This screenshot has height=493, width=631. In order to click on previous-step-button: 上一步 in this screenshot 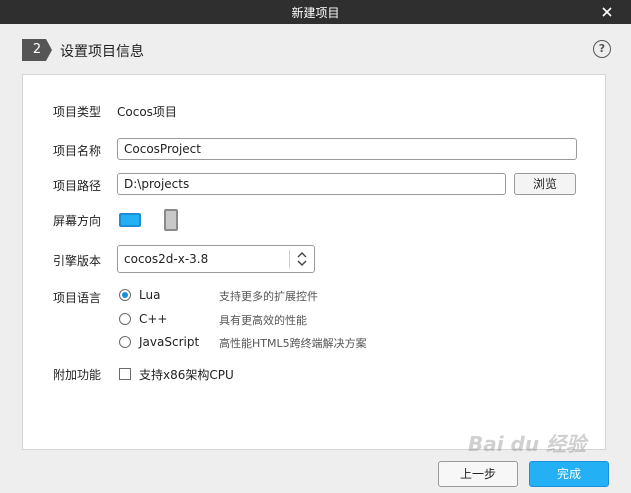, I will do `click(478, 474)`.